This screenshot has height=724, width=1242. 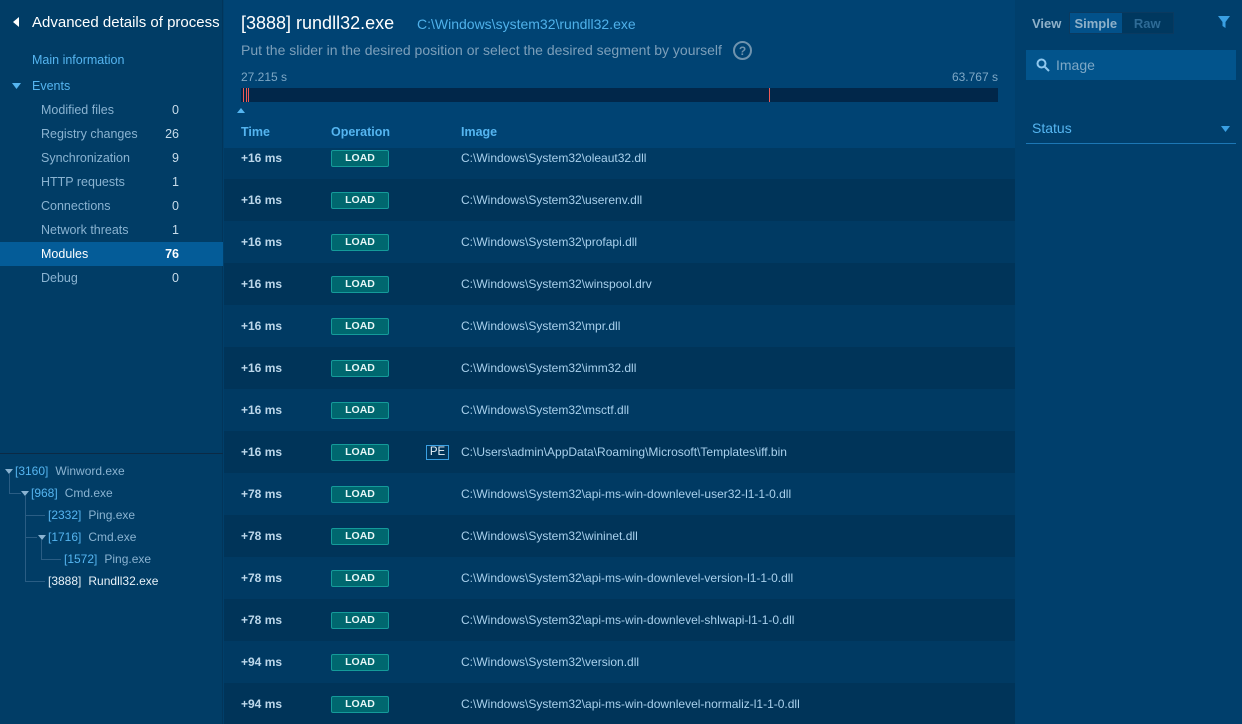 What do you see at coordinates (76, 206) in the screenshot?
I see `item-label: Connections` at bounding box center [76, 206].